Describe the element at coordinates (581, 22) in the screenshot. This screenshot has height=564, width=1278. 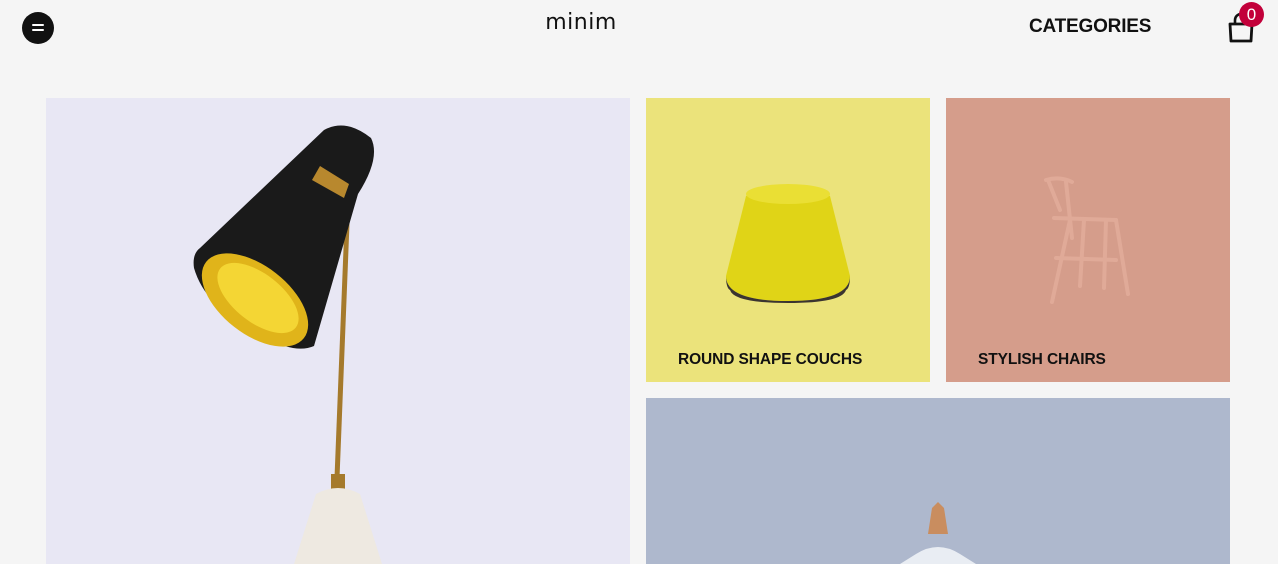
I see `site-logo: minim` at that location.